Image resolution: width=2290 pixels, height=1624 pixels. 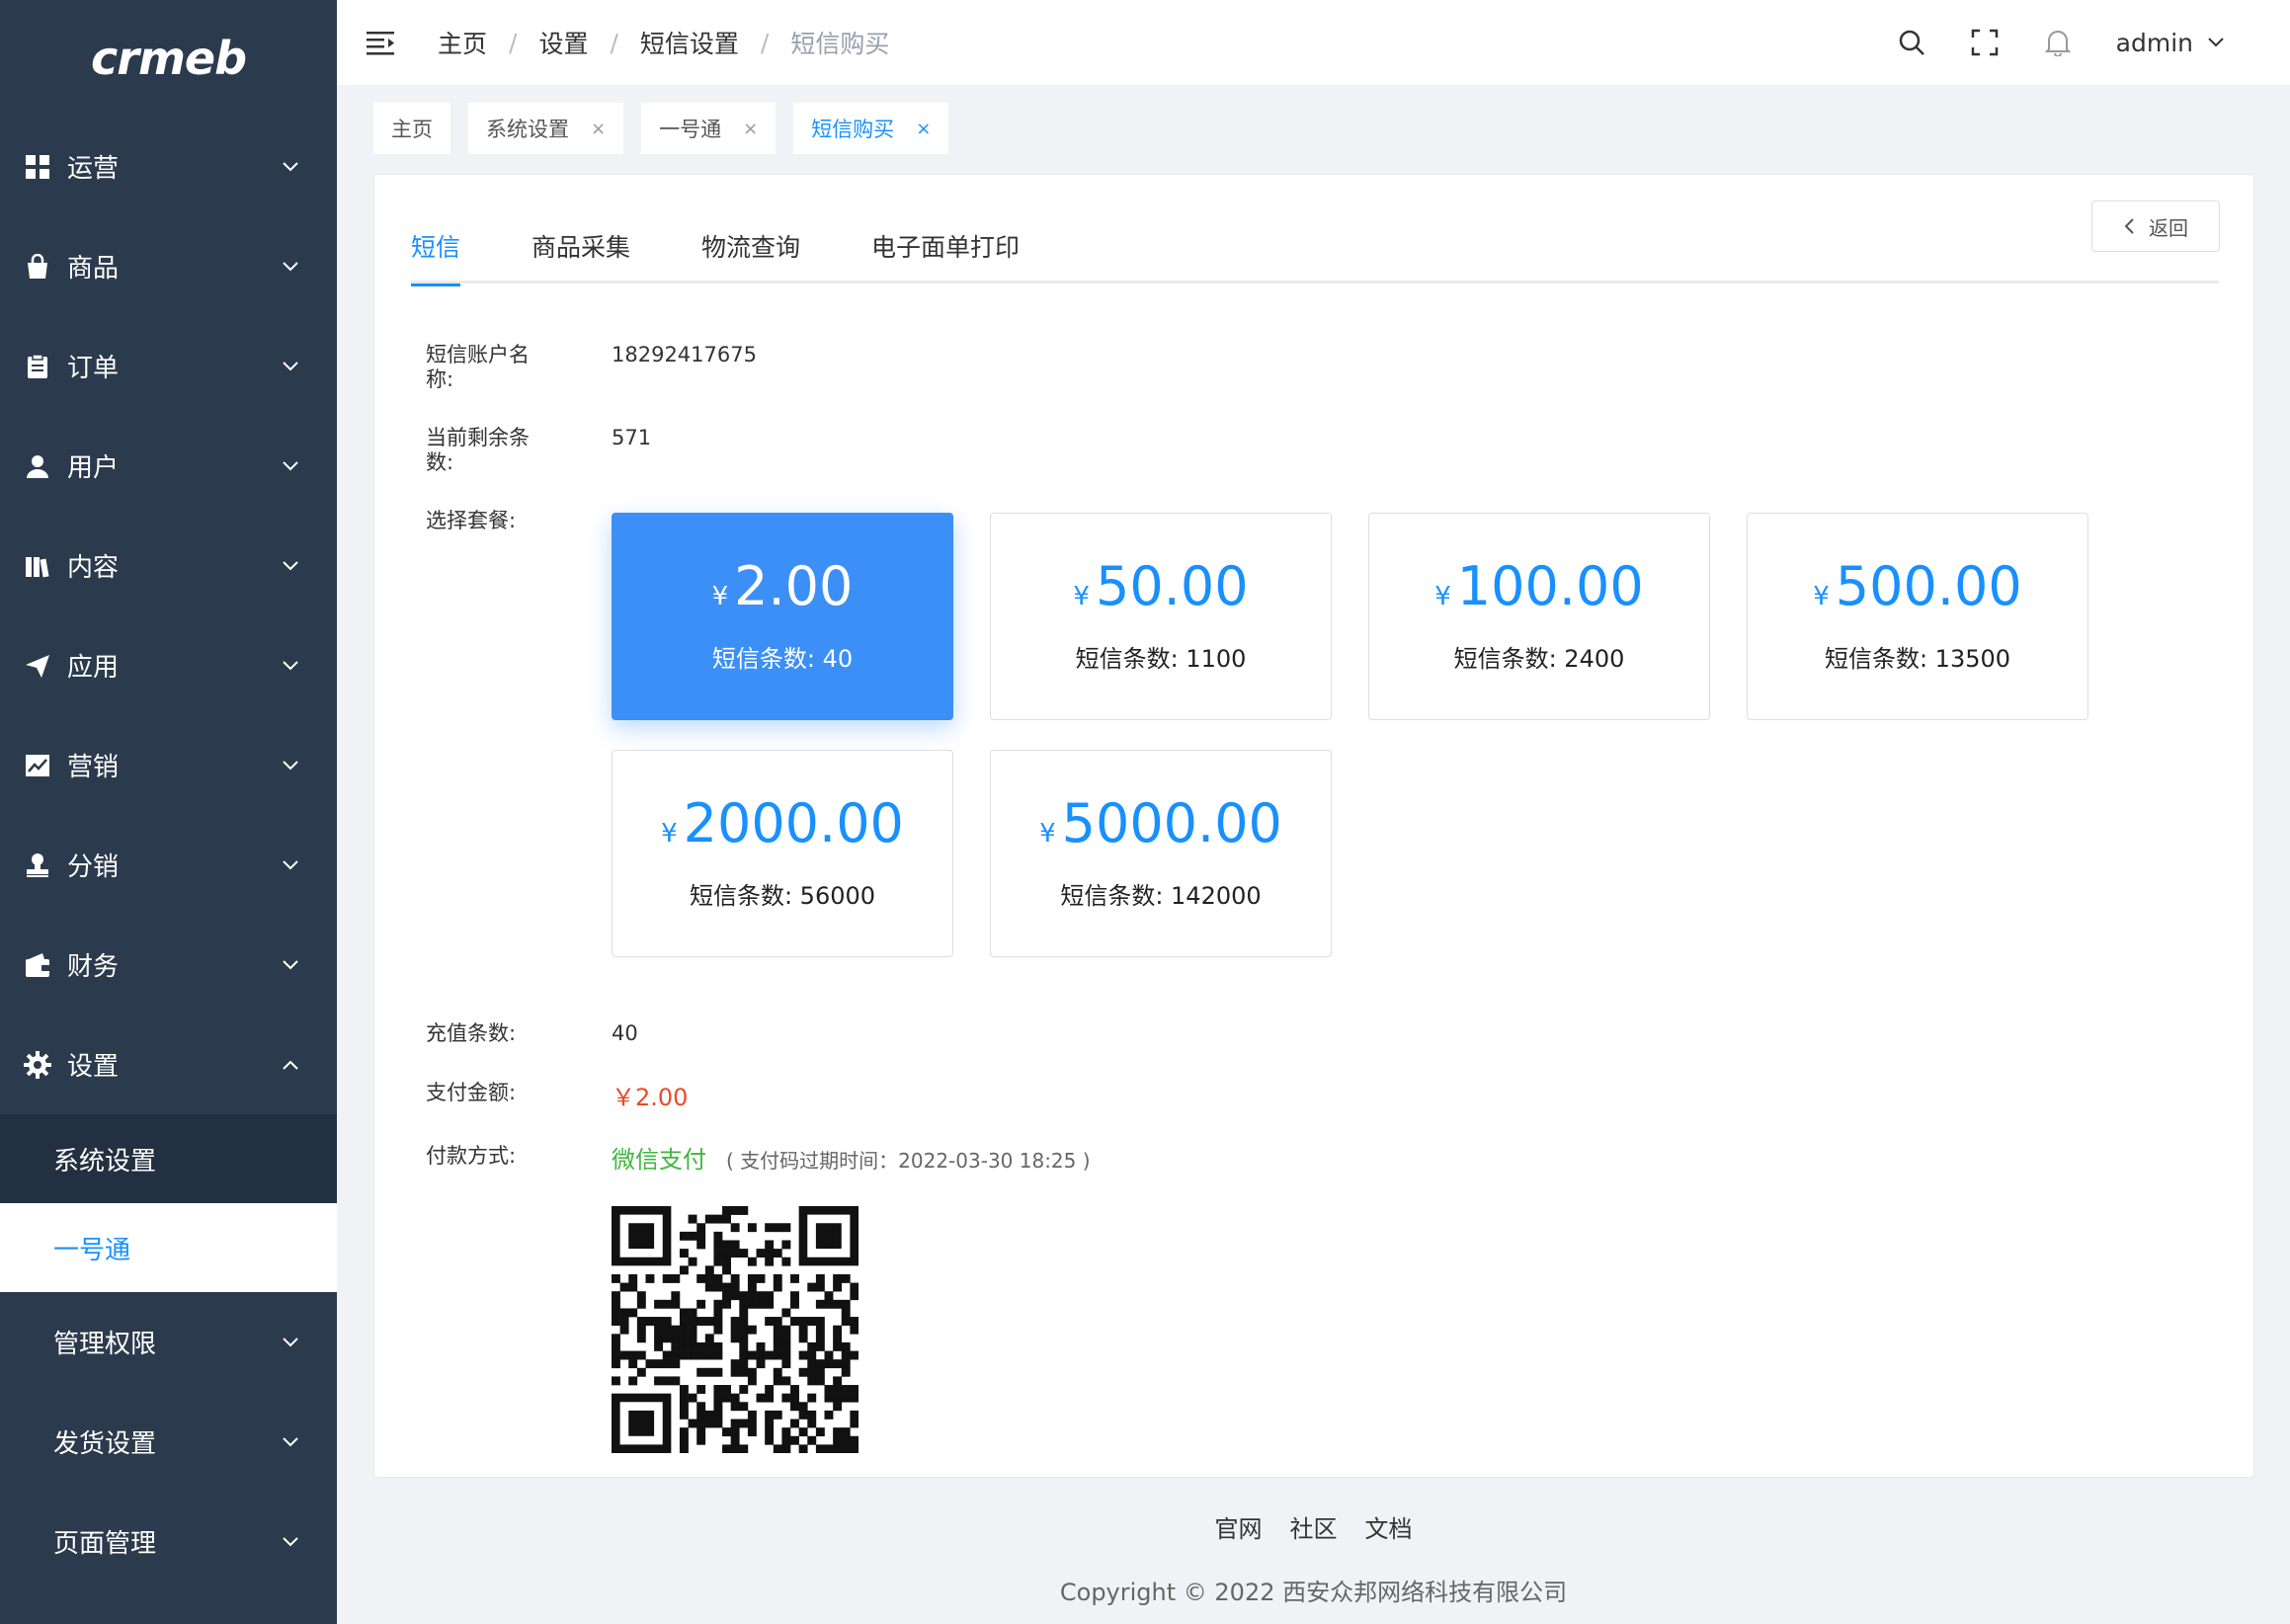 I want to click on tag-label: 系统设置, so click(x=527, y=129).